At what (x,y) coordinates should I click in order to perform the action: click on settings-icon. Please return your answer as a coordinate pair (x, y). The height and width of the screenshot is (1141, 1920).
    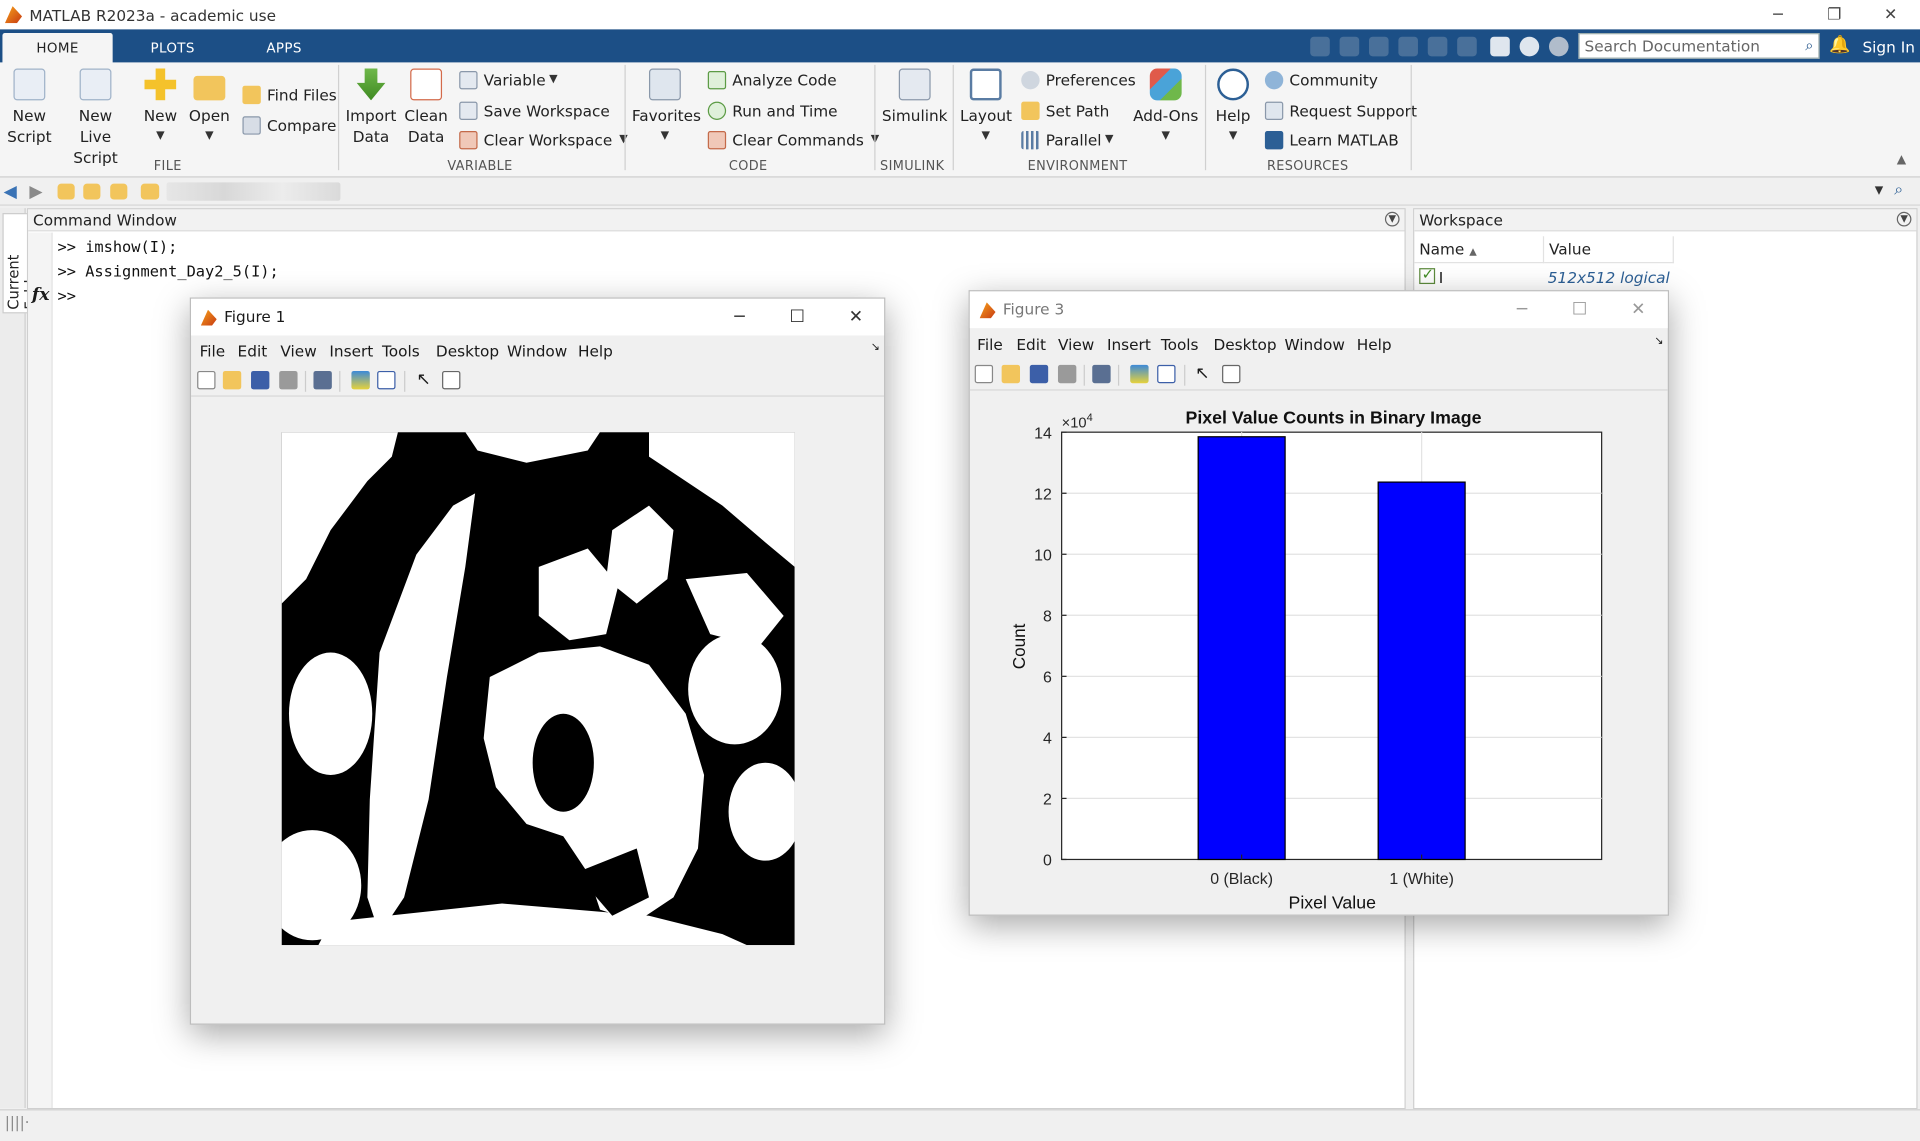
    Looking at the image, I should click on (1558, 46).